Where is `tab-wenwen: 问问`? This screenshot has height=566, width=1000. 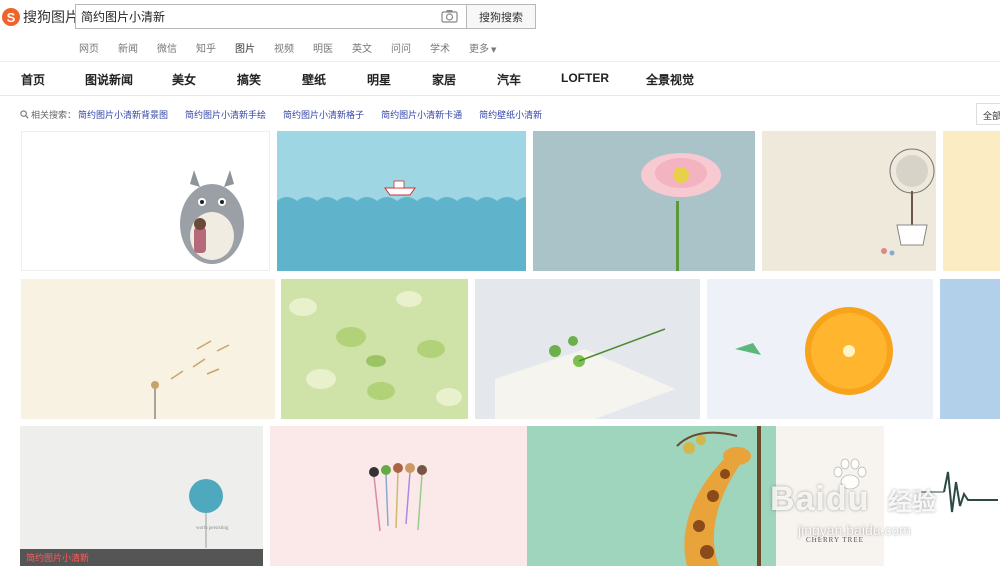
tab-wenwen: 问问 is located at coordinates (401, 47).